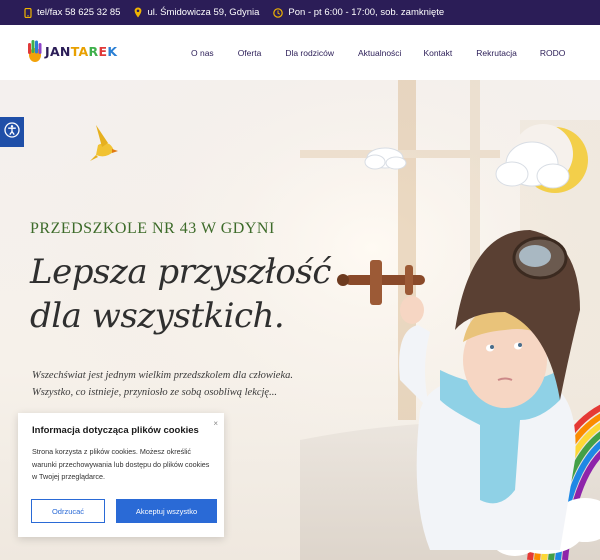 This screenshot has width=600, height=560. Describe the element at coordinates (81, 51) in the screenshot. I see `logo-wordmark: JANTAREK` at that location.